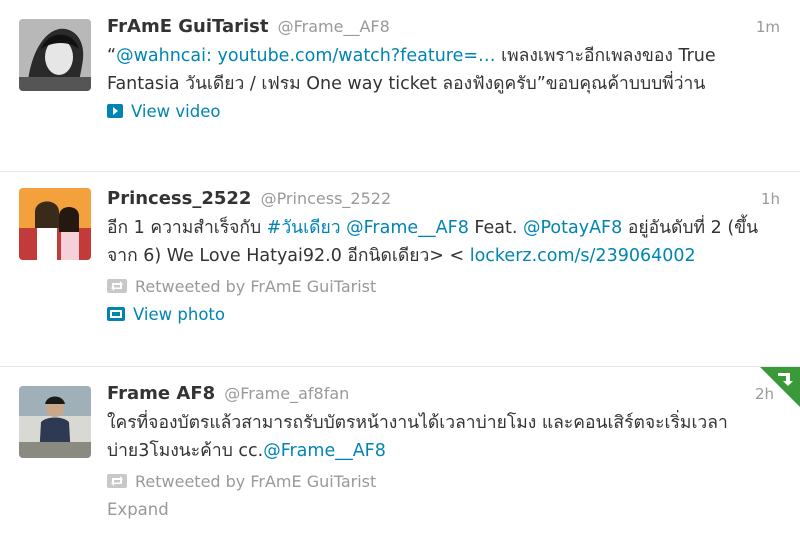  What do you see at coordinates (188, 26) in the screenshot?
I see `fullname: FrAmE GuiTarist` at bounding box center [188, 26].